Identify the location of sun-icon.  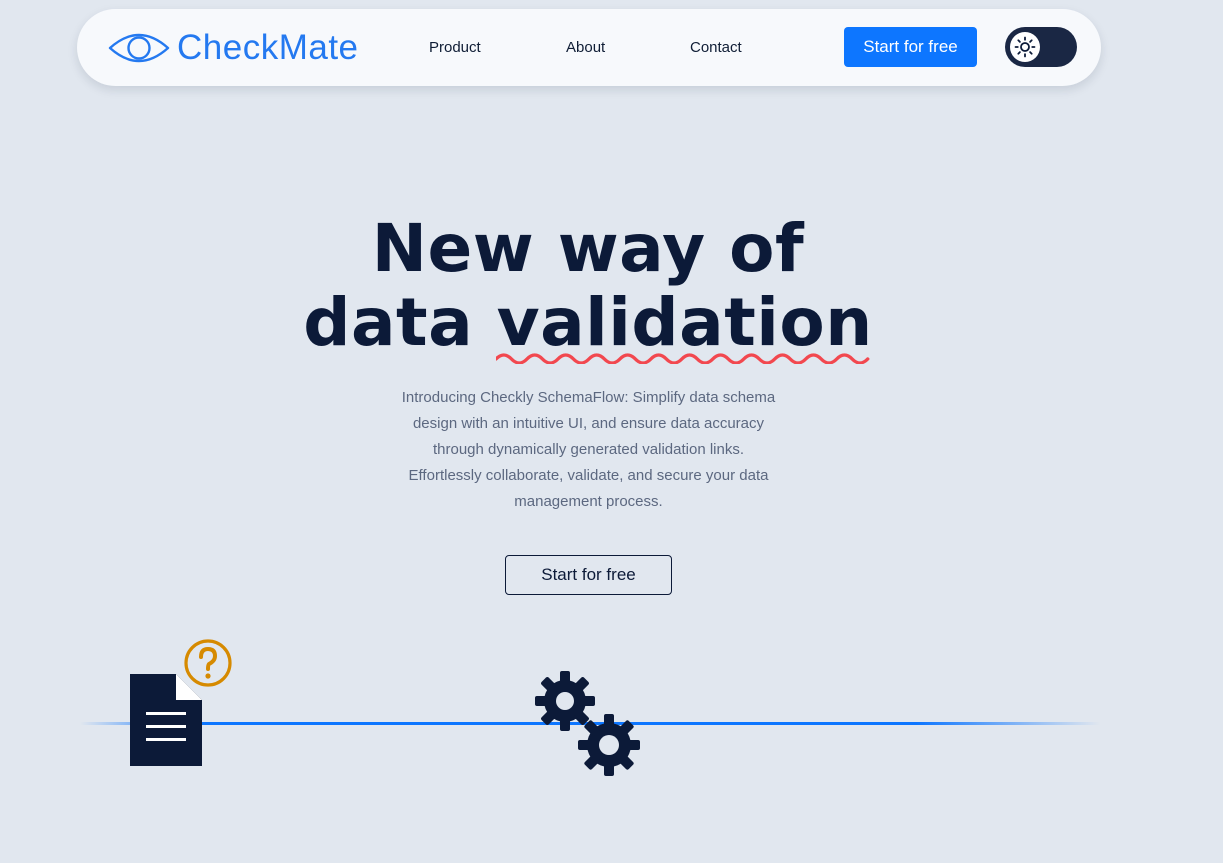
(1025, 47).